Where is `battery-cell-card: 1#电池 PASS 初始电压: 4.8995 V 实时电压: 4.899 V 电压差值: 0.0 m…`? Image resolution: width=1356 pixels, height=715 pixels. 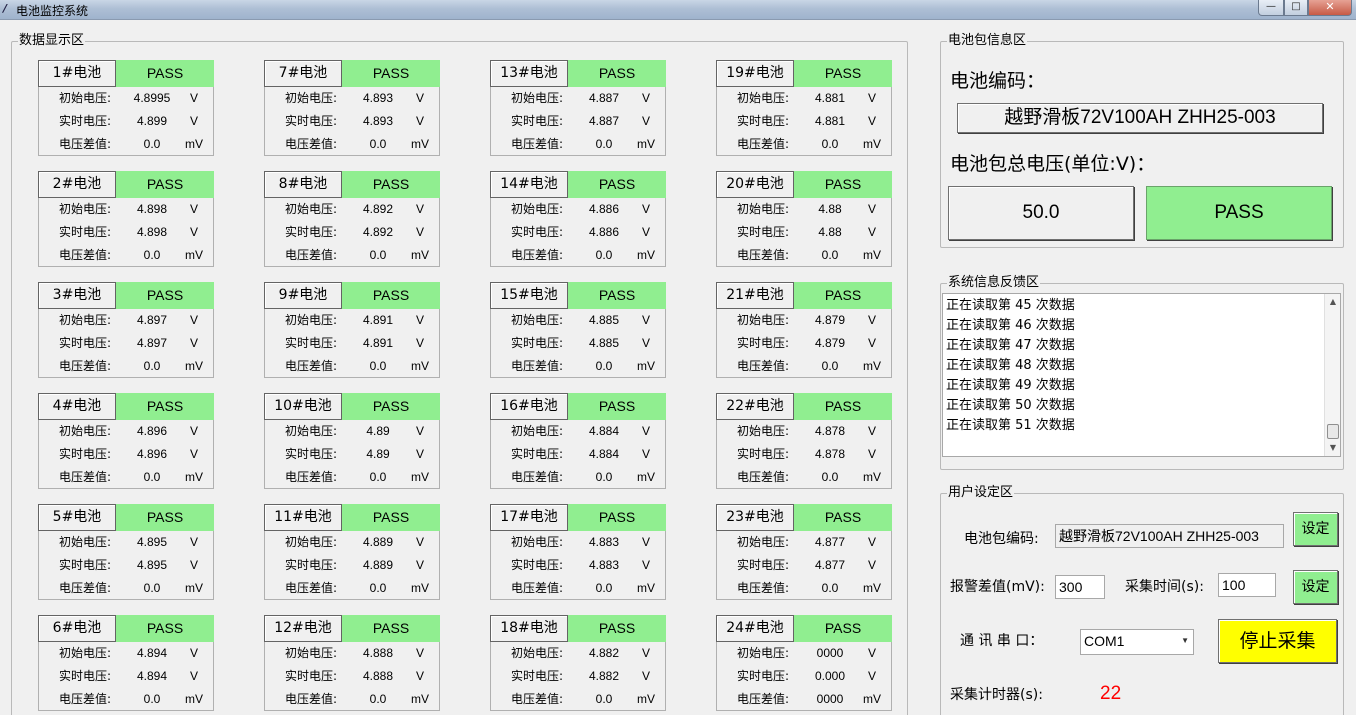 battery-cell-card: 1#电池 PASS 初始电压: 4.8995 V 实时电压: 4.899 V 电压差值: 0.0 m… is located at coordinates (126, 108).